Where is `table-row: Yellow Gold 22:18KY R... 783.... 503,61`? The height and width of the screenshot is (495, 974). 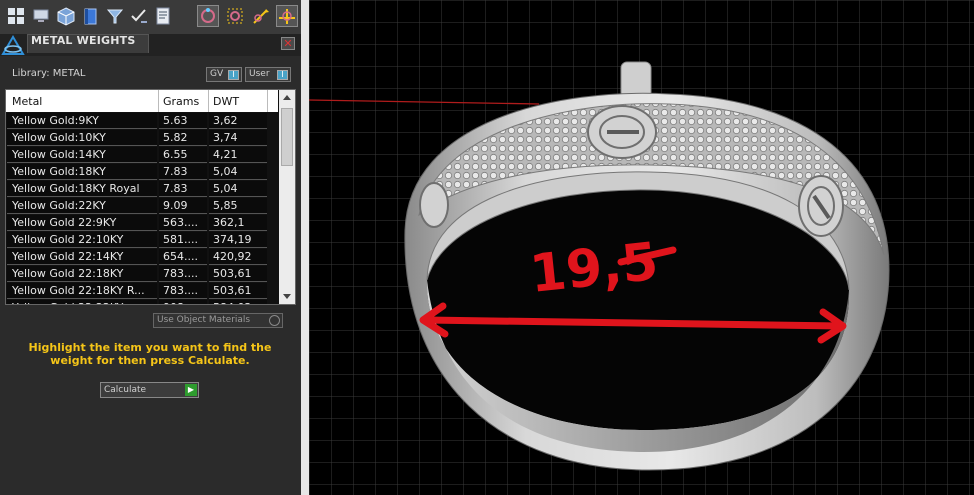
table-row: Yellow Gold 22:18KY R... 783.... 503,61 is located at coordinates (142, 291).